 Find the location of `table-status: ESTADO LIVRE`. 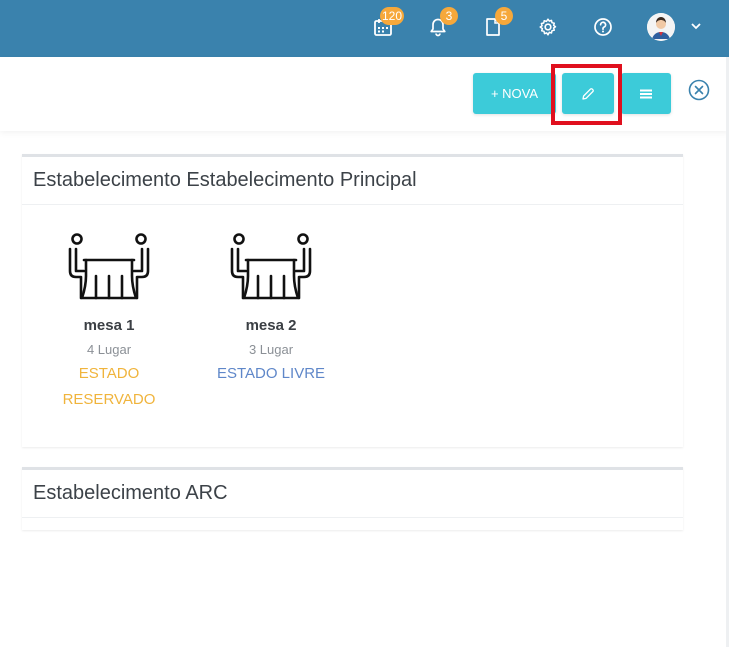

table-status: ESTADO LIVRE is located at coordinates (271, 374).